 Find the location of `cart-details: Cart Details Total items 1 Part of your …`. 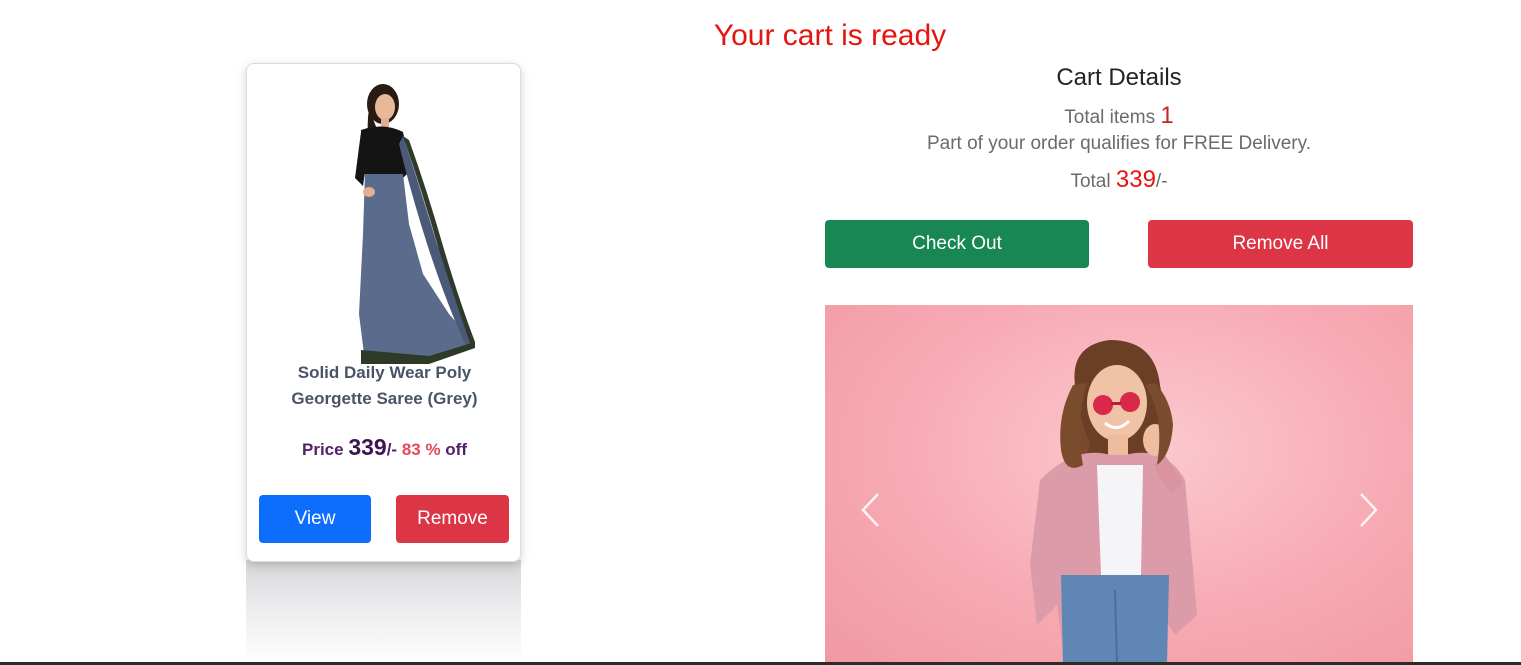

cart-details: Cart Details Total items 1 Part of your … is located at coordinates (1119, 128).